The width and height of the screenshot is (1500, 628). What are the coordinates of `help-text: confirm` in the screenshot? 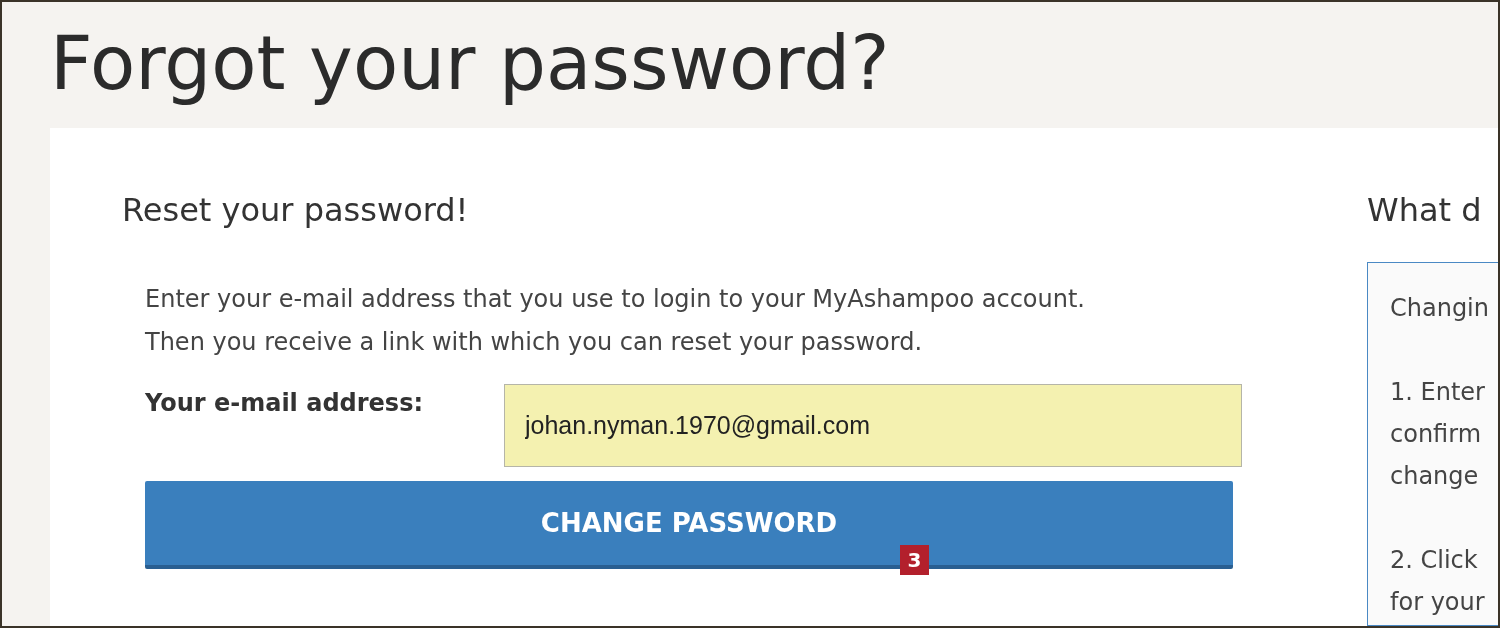 It's located at (1436, 434).